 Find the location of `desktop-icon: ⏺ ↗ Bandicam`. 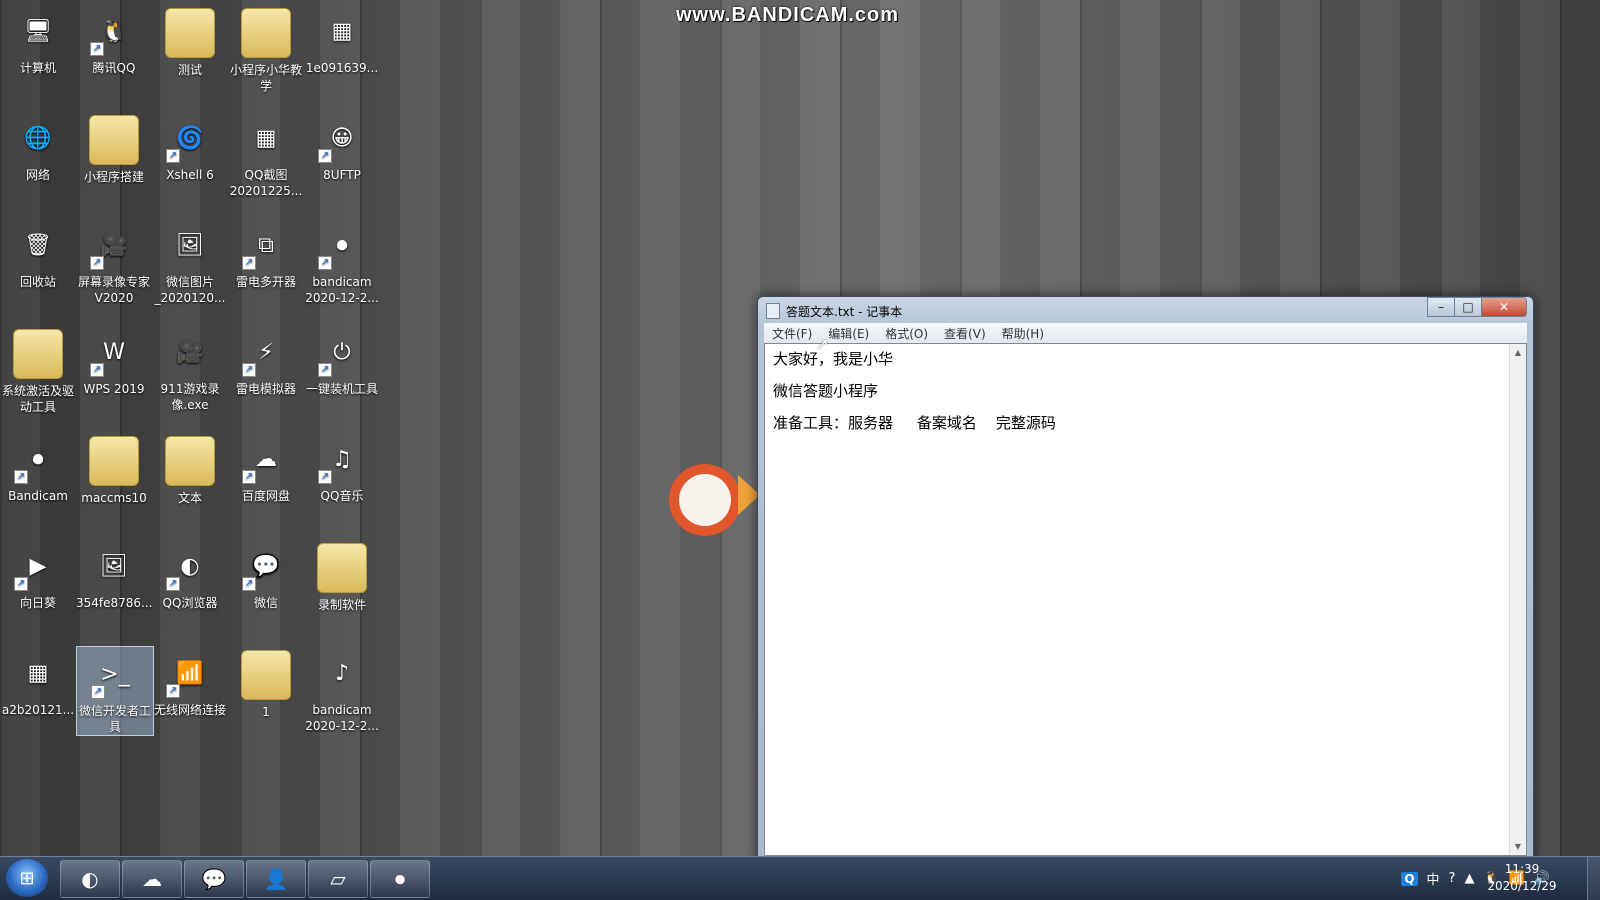

desktop-icon: ⏺ ↗ Bandicam is located at coordinates (38, 468).